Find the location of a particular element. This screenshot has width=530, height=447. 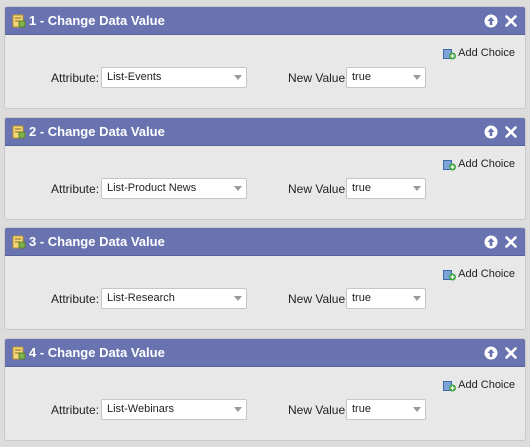

step-header: 2 - Change Data Value is located at coordinates (265, 132).